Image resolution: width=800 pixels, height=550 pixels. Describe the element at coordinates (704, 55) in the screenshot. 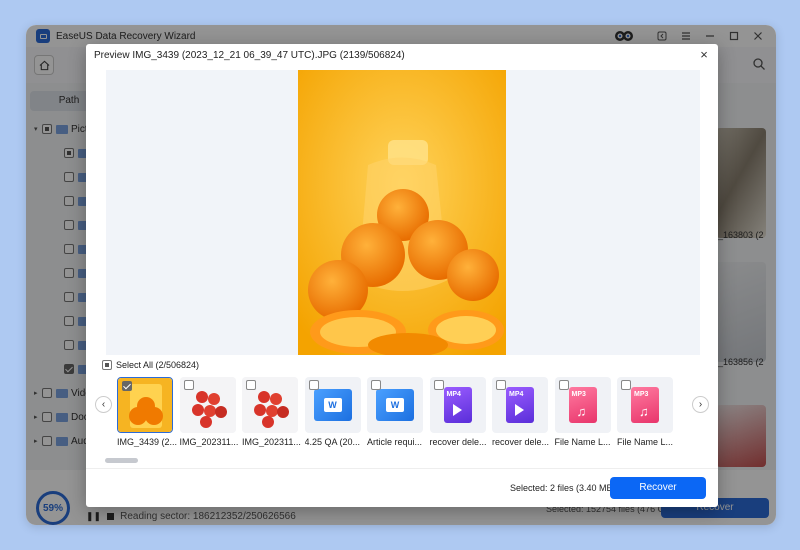

I see `close-icon: ×` at that location.